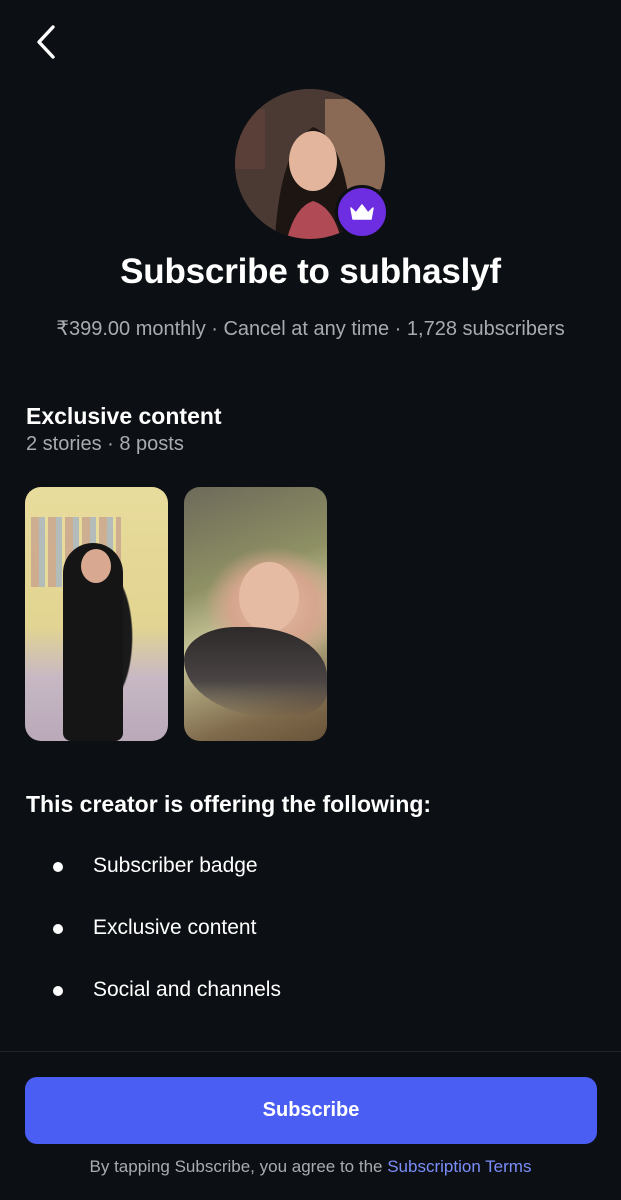  What do you see at coordinates (255, 672) in the screenshot?
I see `preview-hair` at bounding box center [255, 672].